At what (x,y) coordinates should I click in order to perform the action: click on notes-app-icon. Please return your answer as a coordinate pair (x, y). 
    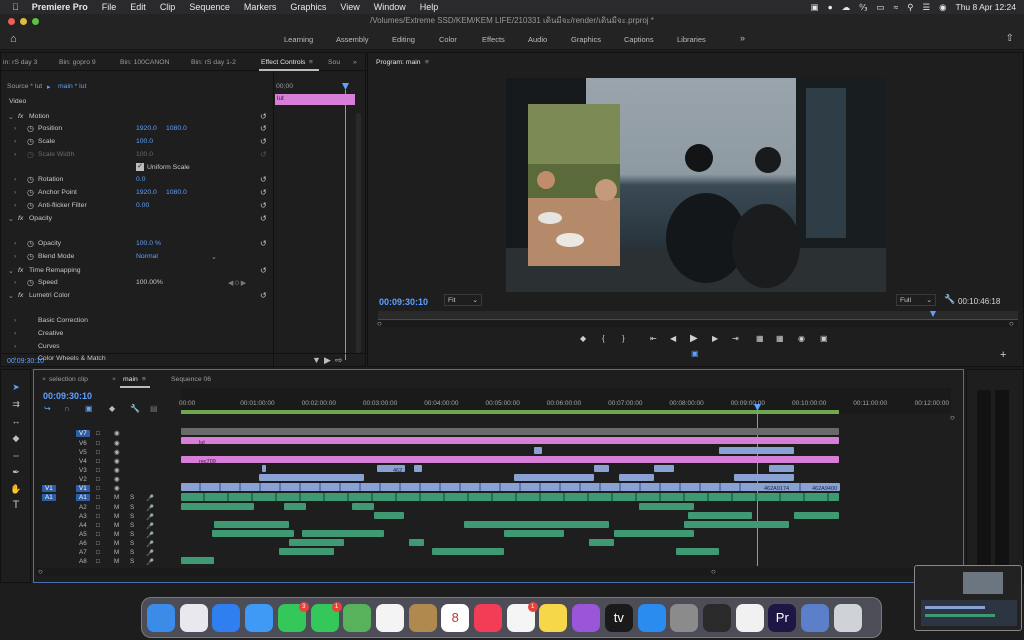
    Looking at the image, I should click on (422, 618).